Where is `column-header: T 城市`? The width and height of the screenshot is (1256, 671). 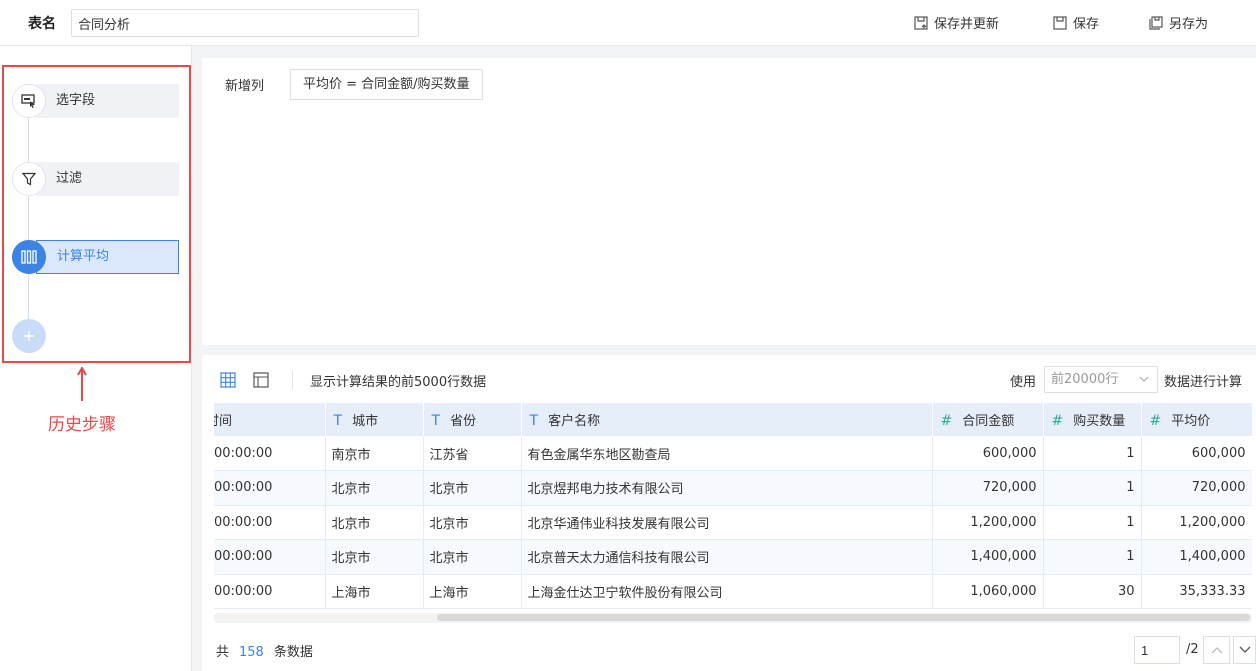 column-header: T 城市 is located at coordinates (374, 419).